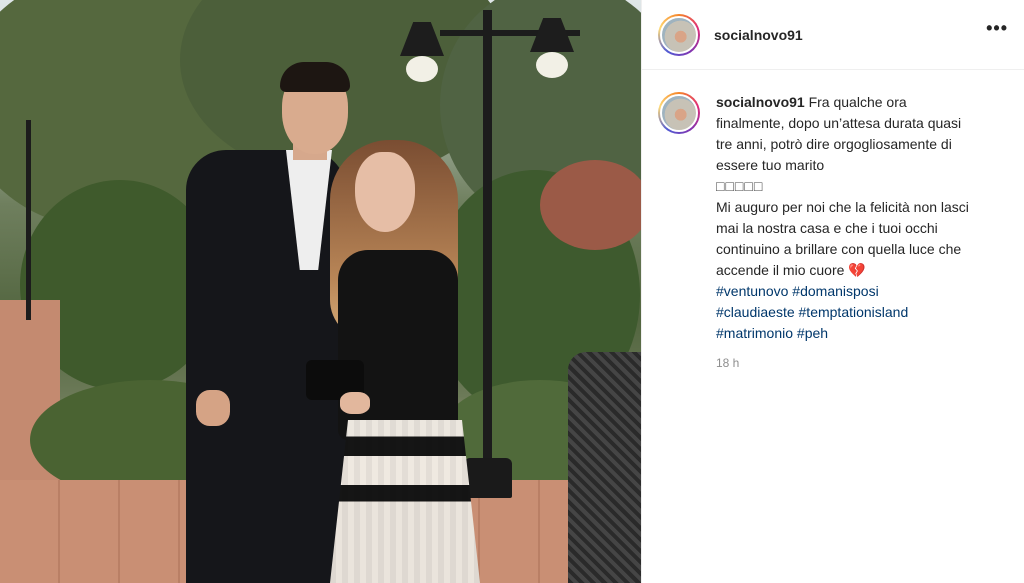 The width and height of the screenshot is (1024, 583). I want to click on hashtag-link: #peh, so click(812, 333).